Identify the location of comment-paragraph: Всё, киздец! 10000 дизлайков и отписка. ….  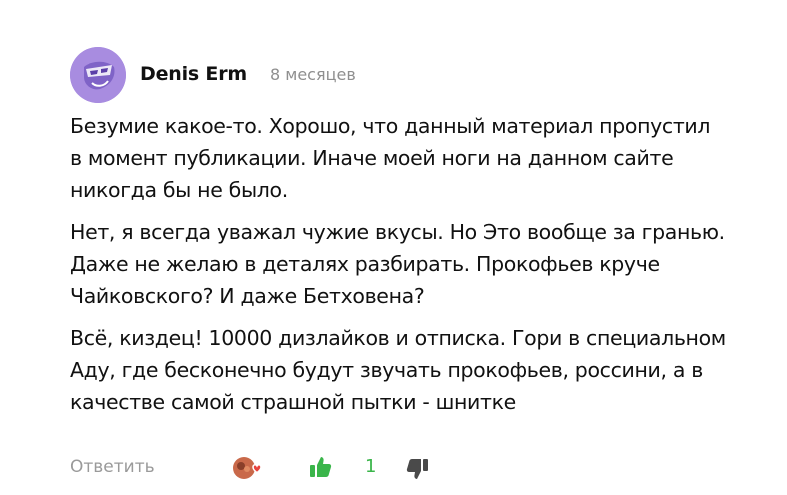
(398, 370).